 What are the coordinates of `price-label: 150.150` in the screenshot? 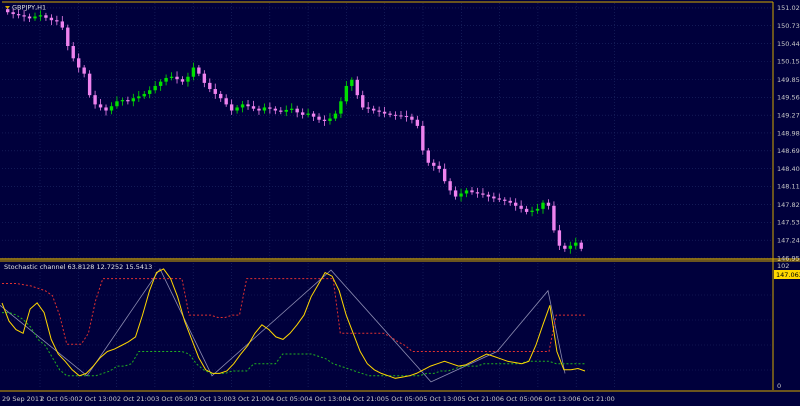 It's located at (788, 62).